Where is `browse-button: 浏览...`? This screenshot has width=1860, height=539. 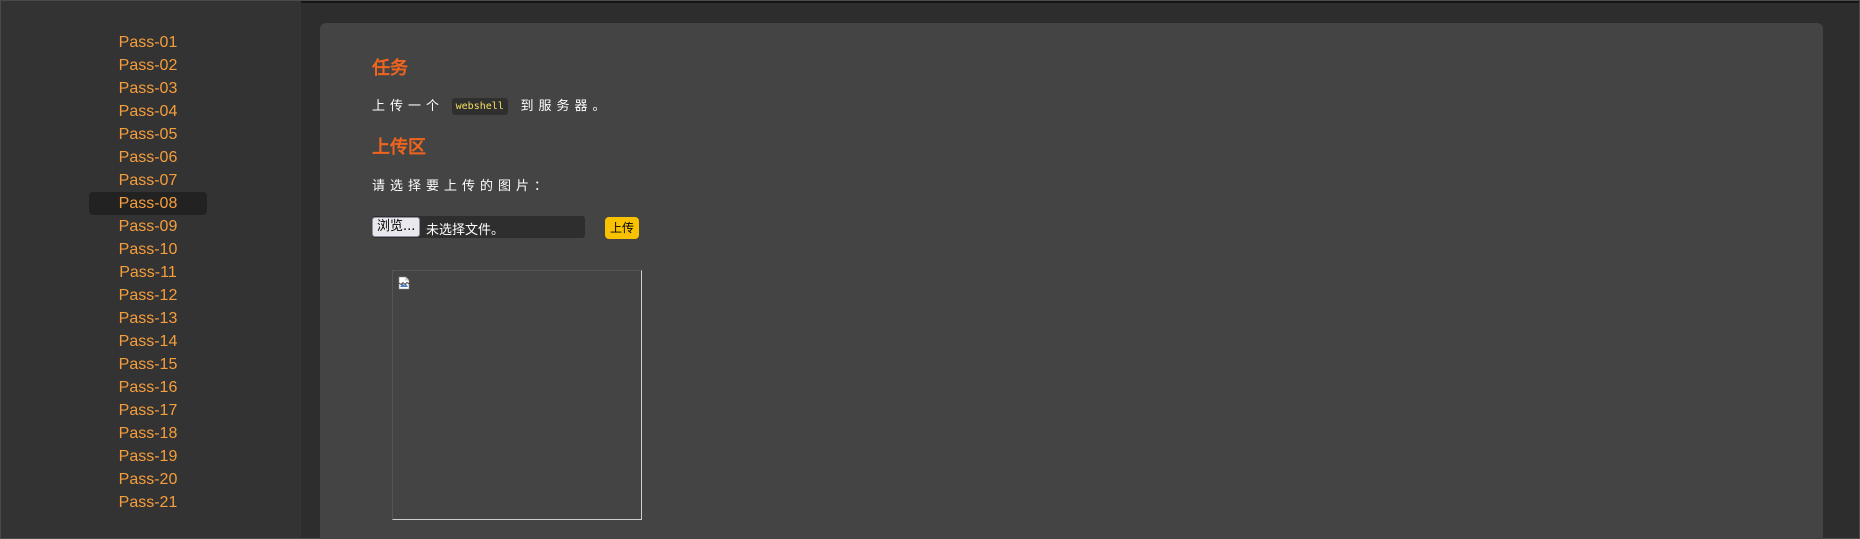
browse-button: 浏览... is located at coordinates (396, 227).